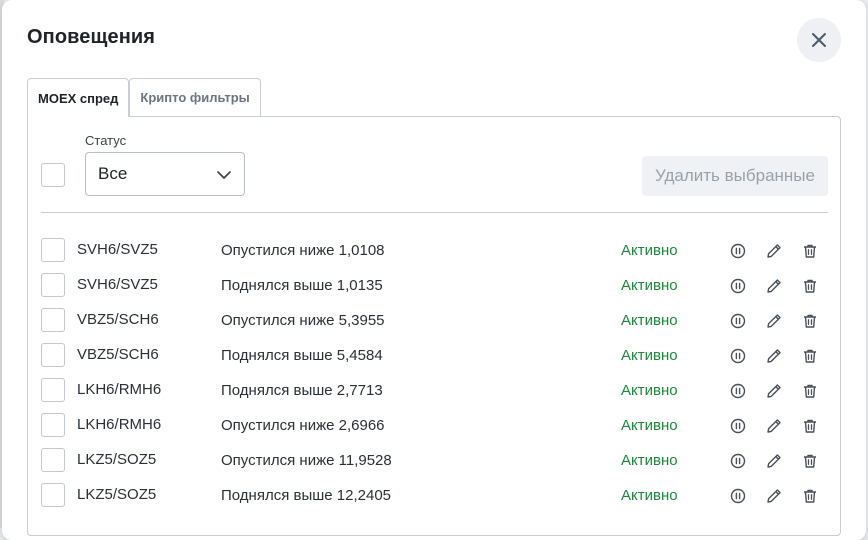 This screenshot has height=540, width=868. Describe the element at coordinates (434, 460) in the screenshot. I see `alert-row: LKZ5/SOZ5 Опустился ниже 11,9528 Активно` at that location.